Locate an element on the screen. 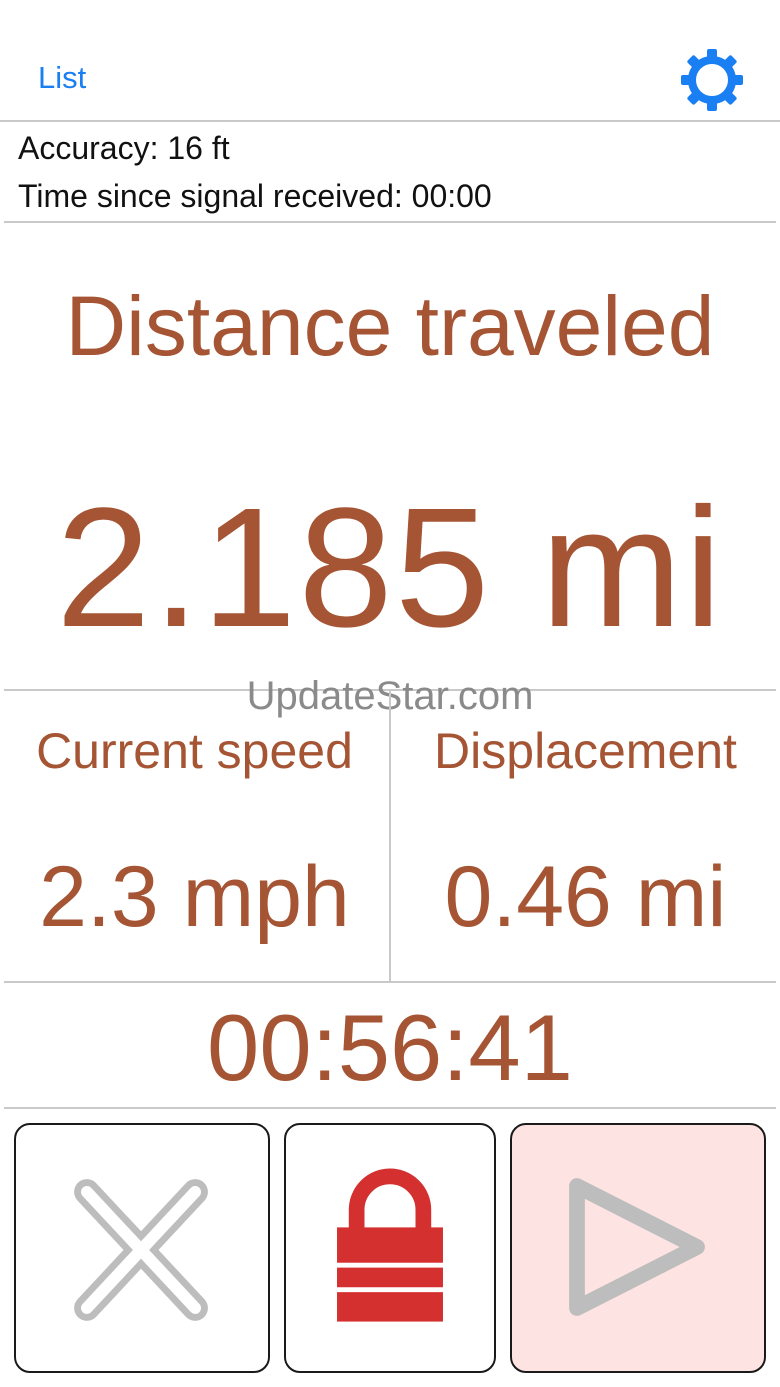 This screenshot has width=780, height=1387. lock-button is located at coordinates (390, 1248).